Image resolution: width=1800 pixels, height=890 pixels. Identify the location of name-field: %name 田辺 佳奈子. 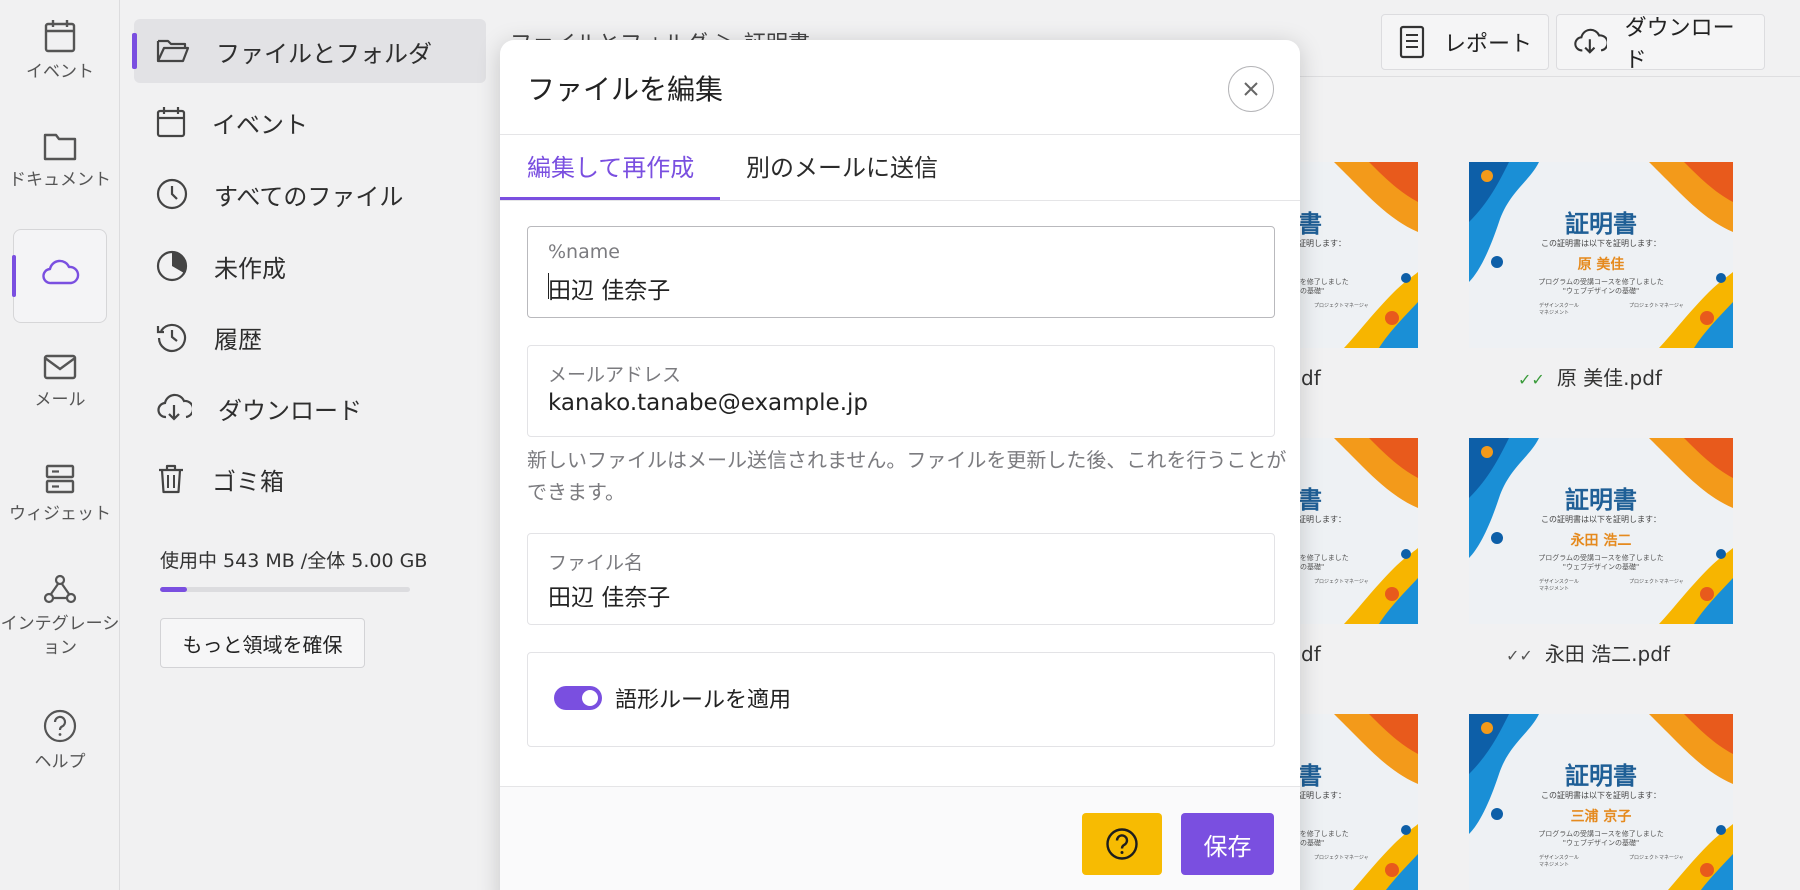
(901, 272).